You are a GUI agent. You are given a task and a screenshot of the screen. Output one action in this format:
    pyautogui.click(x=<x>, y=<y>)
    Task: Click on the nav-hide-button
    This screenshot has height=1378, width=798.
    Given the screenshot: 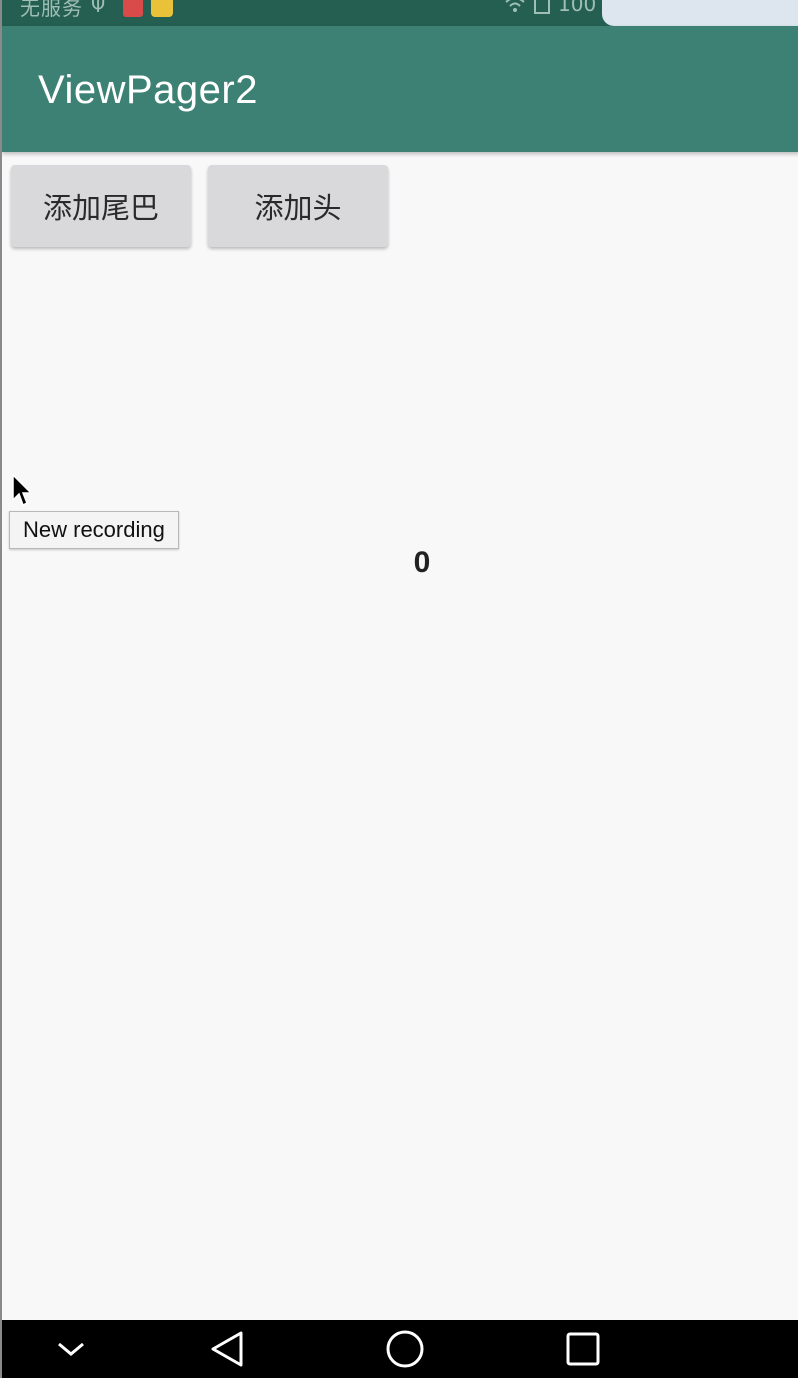 What is the action you would take?
    pyautogui.click(x=71, y=1349)
    